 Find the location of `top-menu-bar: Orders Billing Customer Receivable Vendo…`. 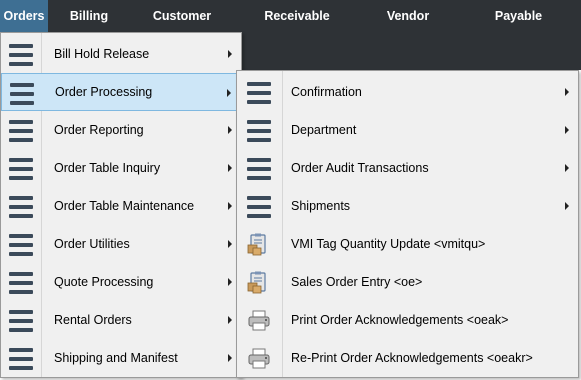

top-menu-bar: Orders Billing Customer Receivable Vendo… is located at coordinates (290, 16).